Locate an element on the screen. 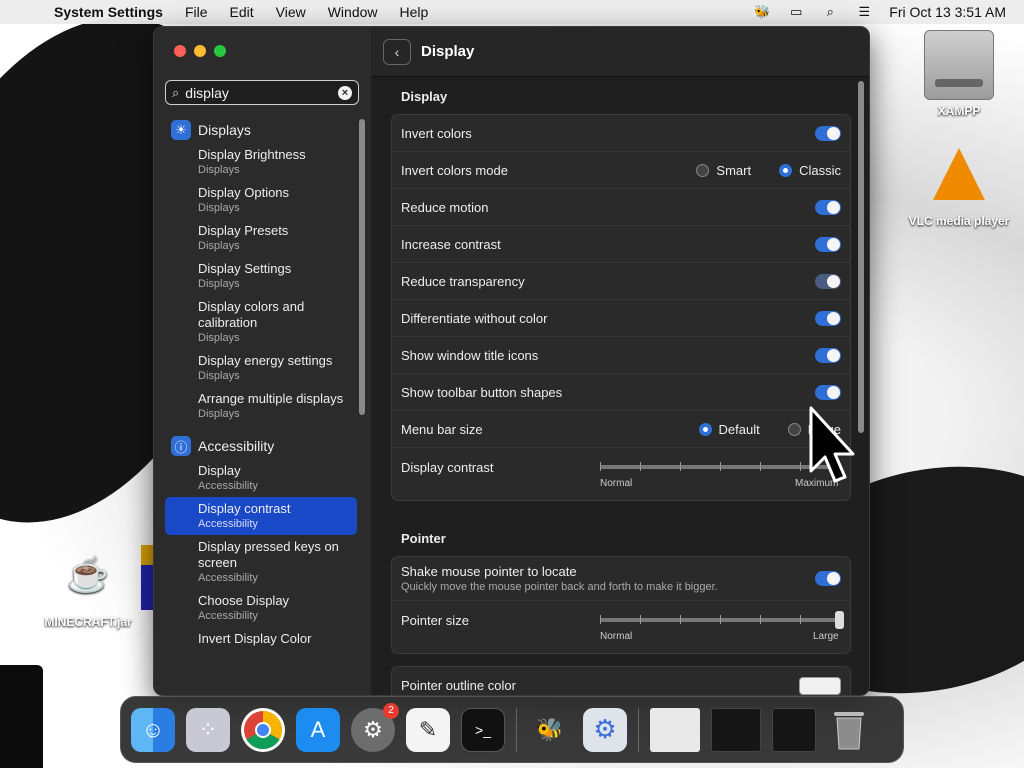 The image size is (1024, 768). notification-badge: 2 is located at coordinates (391, 710).